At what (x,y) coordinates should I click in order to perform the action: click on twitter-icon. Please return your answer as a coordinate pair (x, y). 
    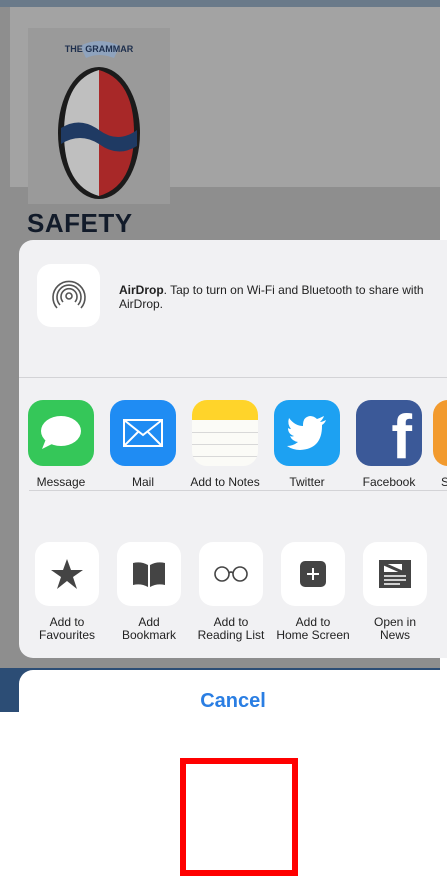
    Looking at the image, I should click on (307, 433).